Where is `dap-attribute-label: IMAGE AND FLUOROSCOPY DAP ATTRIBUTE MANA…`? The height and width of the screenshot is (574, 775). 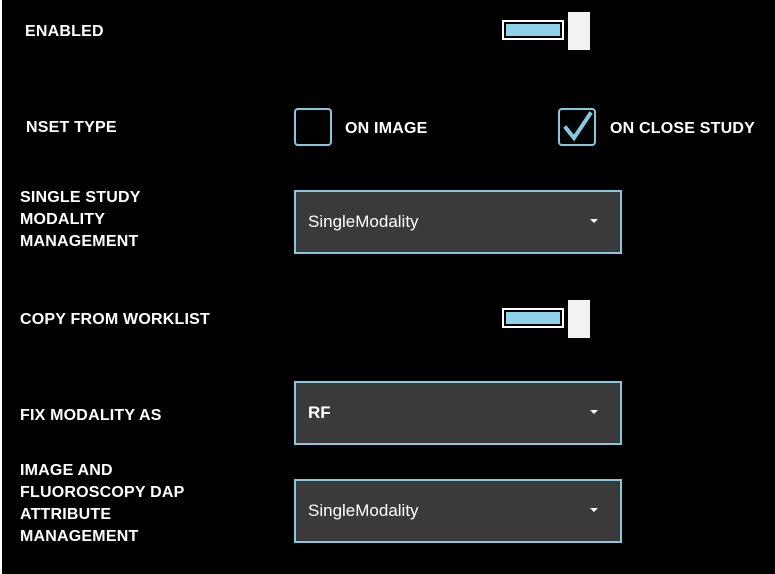 dap-attribute-label: IMAGE AND FLUOROSCOPY DAP ATTRIBUTE MANA… is located at coordinates (102, 503).